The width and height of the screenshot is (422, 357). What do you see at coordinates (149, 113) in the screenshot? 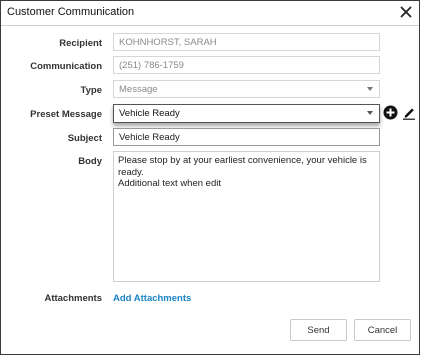
I see `preset-message-value: Vehicle Ready` at bounding box center [149, 113].